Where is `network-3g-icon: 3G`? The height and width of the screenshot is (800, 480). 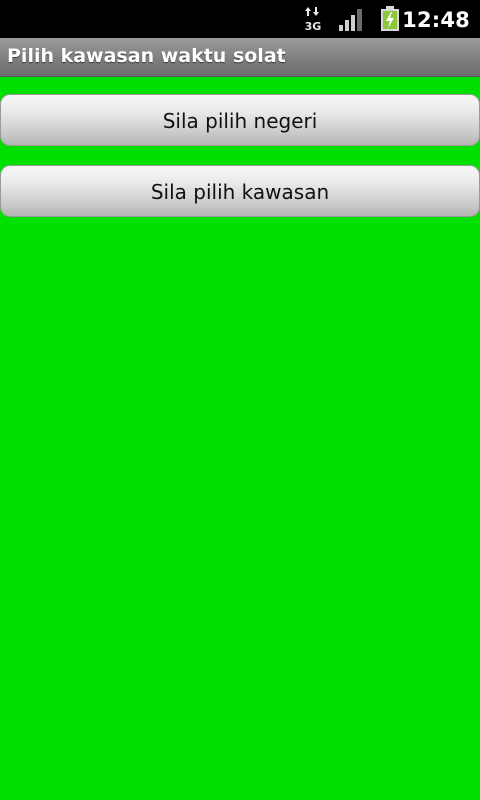 network-3g-icon: 3G is located at coordinates (313, 19).